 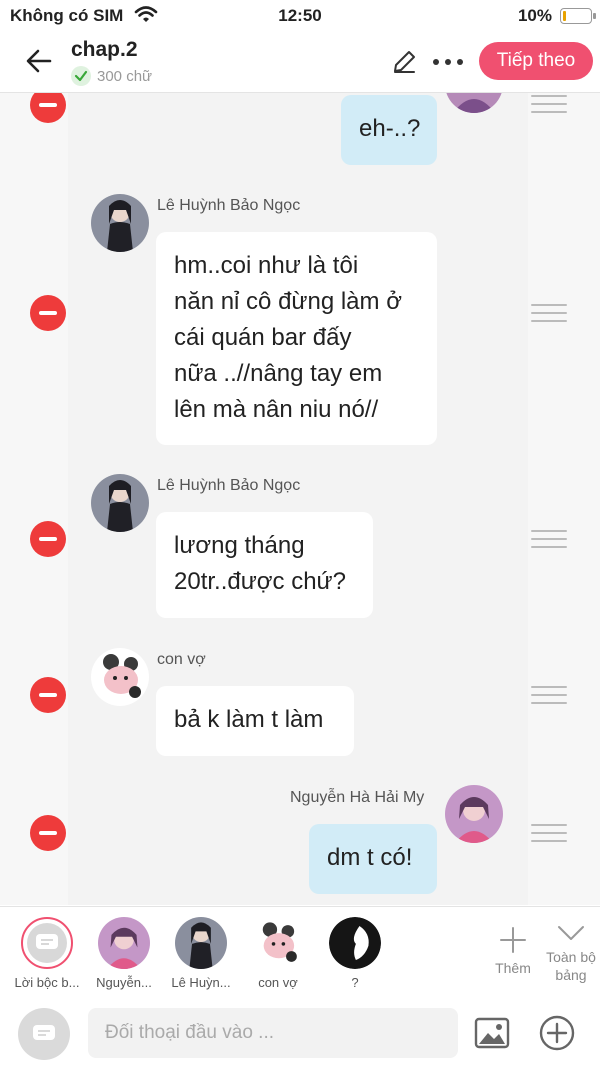 I want to click on character-unknown: ?, so click(x=355, y=953).